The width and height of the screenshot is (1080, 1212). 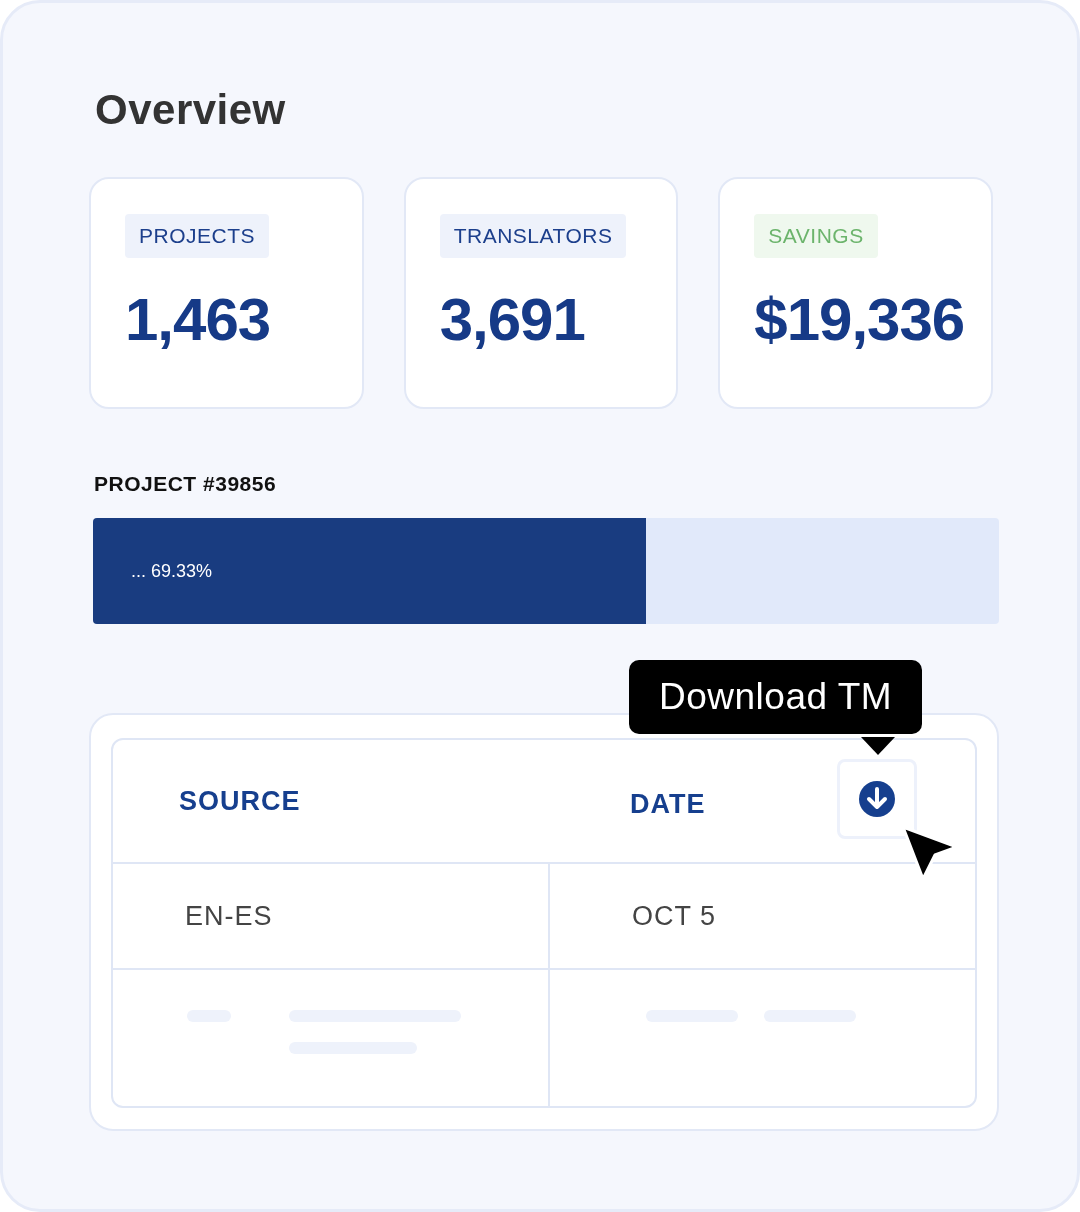 I want to click on table-cell: OCT 5, so click(x=674, y=916).